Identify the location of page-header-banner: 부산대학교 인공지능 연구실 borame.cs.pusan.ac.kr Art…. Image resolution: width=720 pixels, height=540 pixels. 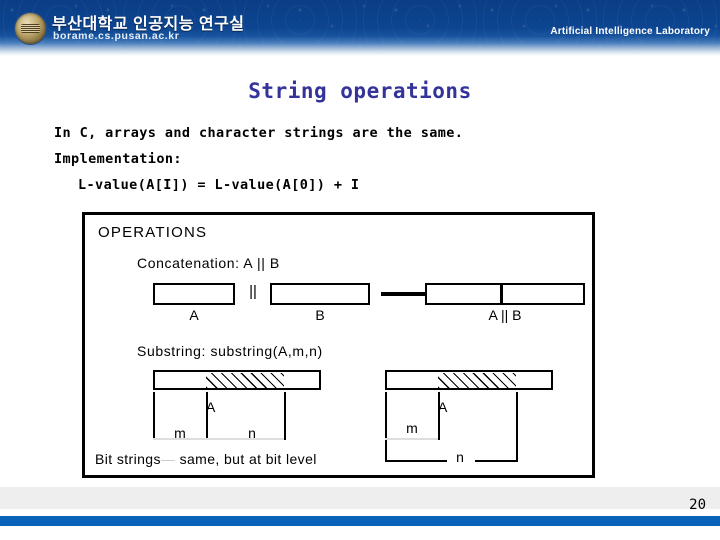
(360, 28).